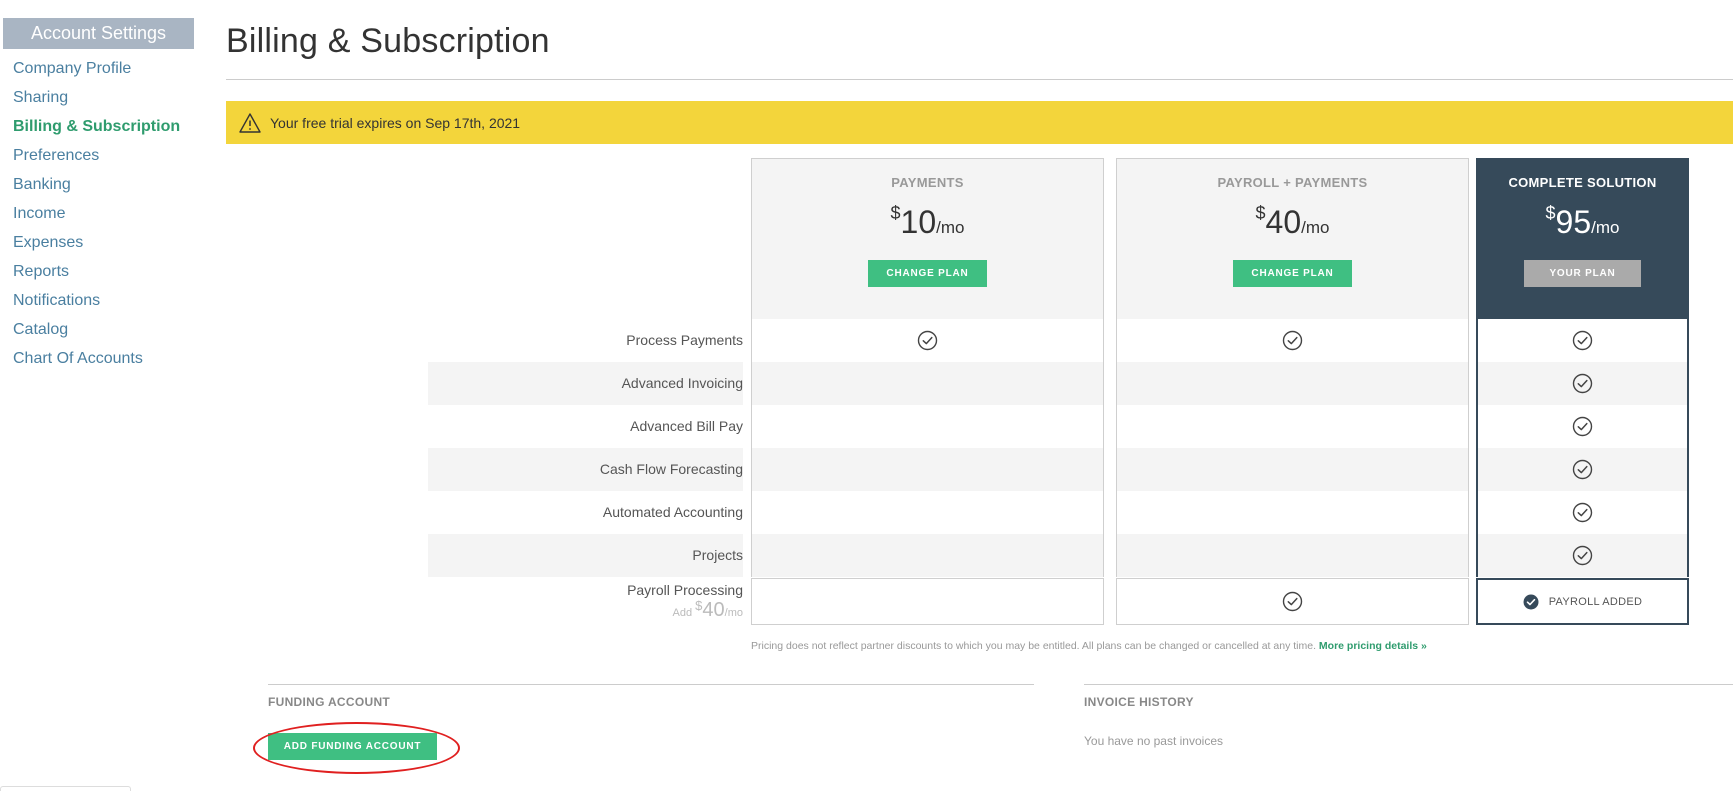 The image size is (1733, 791). I want to click on plan-card-complete-solution: COMPLETE SOLUTION $95/mo YOUR PLAN, so click(1582, 238).